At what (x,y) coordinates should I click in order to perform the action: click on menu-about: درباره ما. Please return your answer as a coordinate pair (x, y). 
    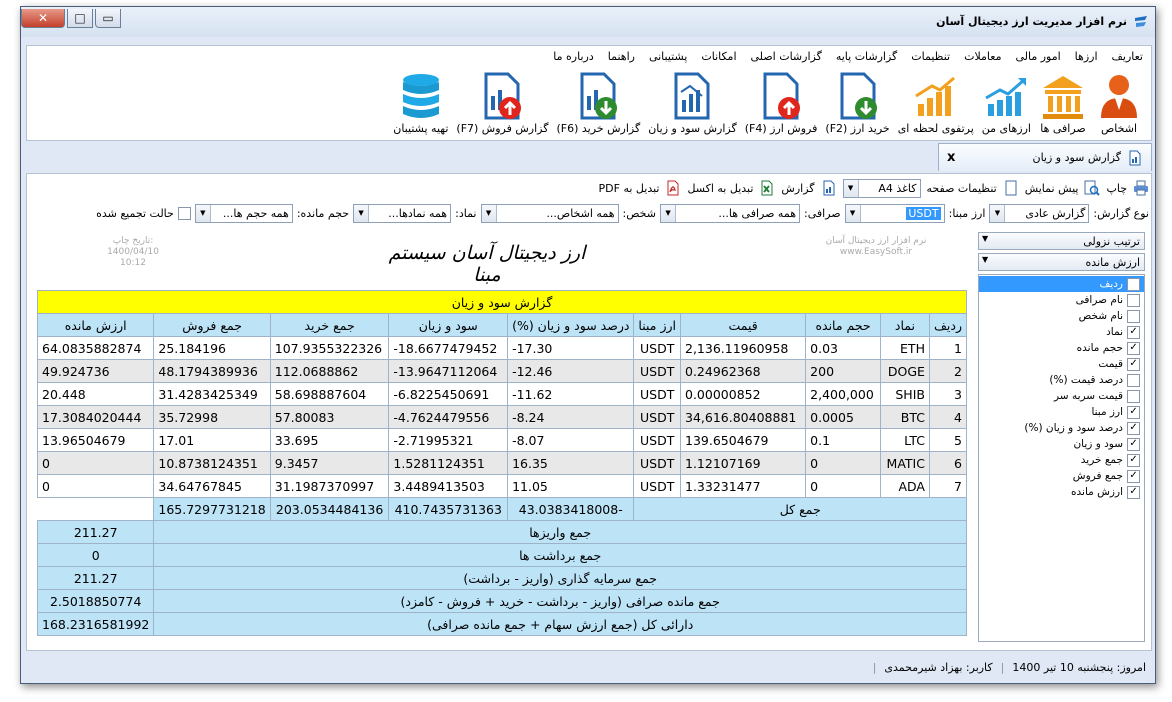
    Looking at the image, I should click on (573, 56).